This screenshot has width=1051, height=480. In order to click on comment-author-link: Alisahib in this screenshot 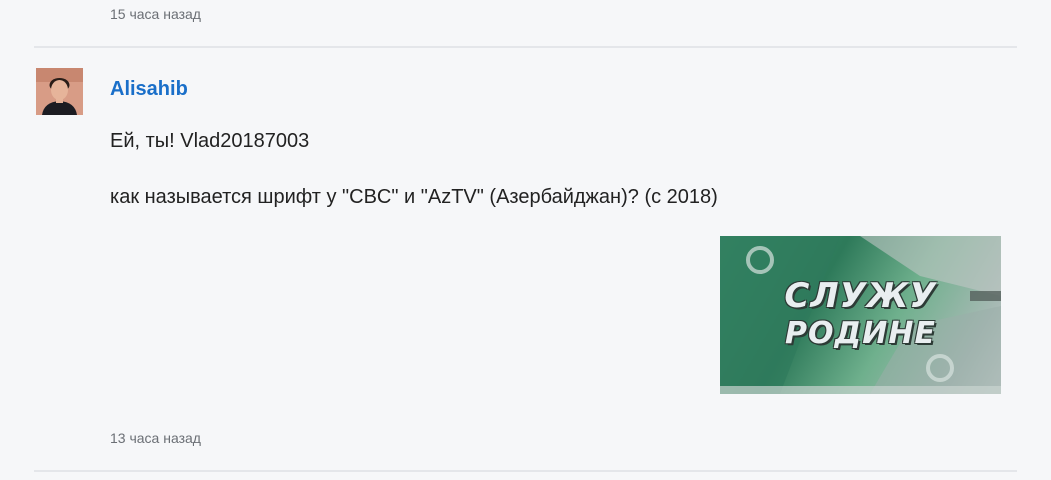, I will do `click(149, 89)`.